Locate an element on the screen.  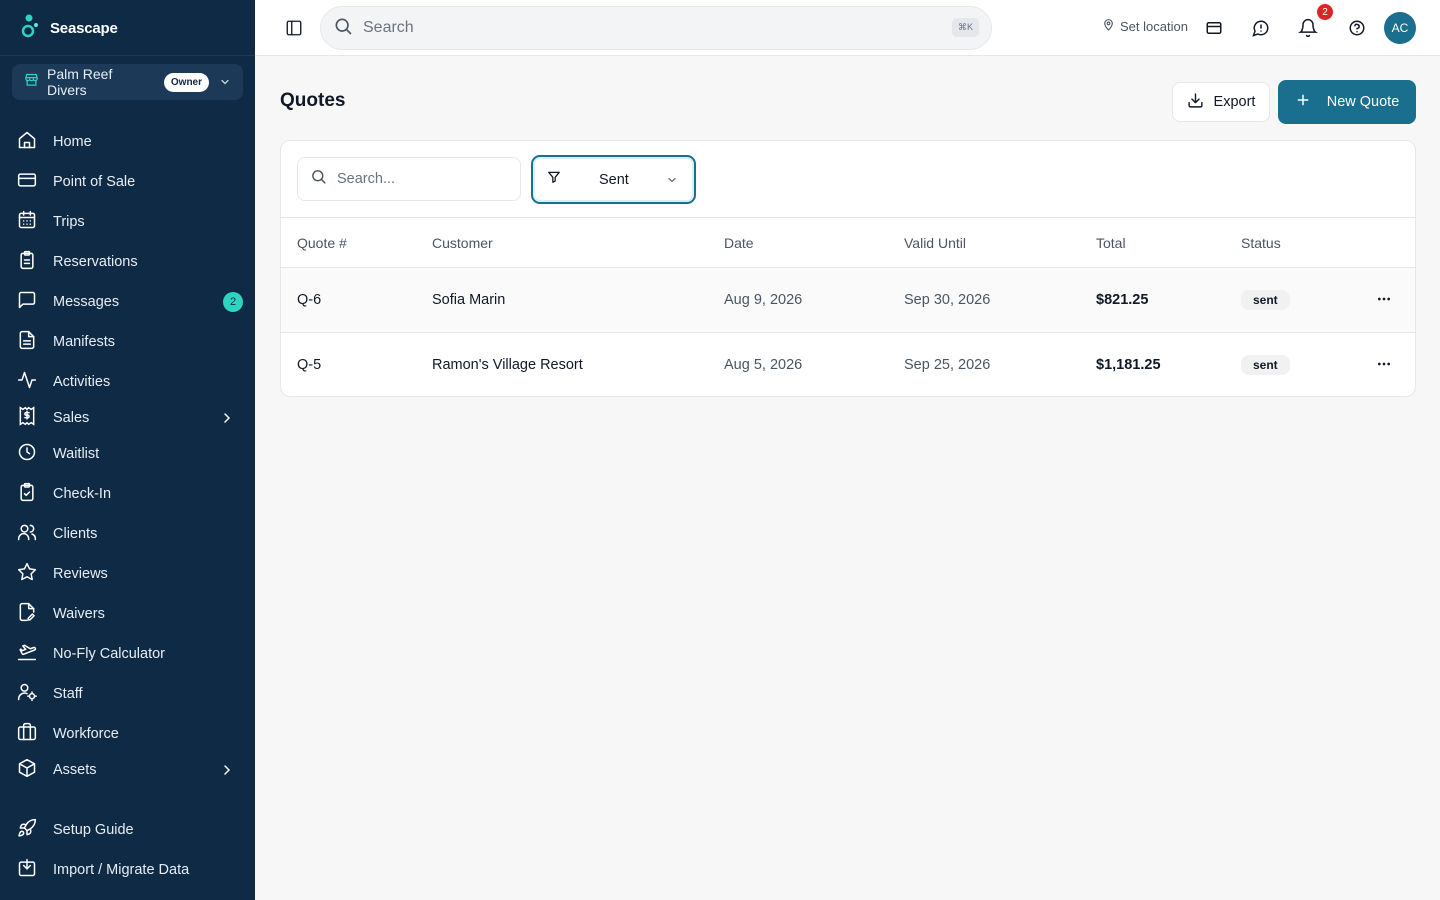
import-icon is located at coordinates (27, 870).